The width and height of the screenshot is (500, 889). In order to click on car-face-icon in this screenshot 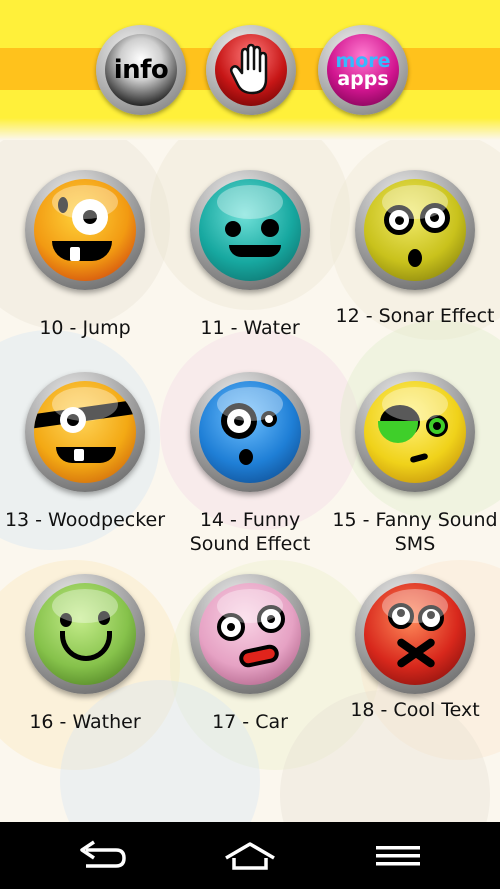, I will do `click(250, 634)`.